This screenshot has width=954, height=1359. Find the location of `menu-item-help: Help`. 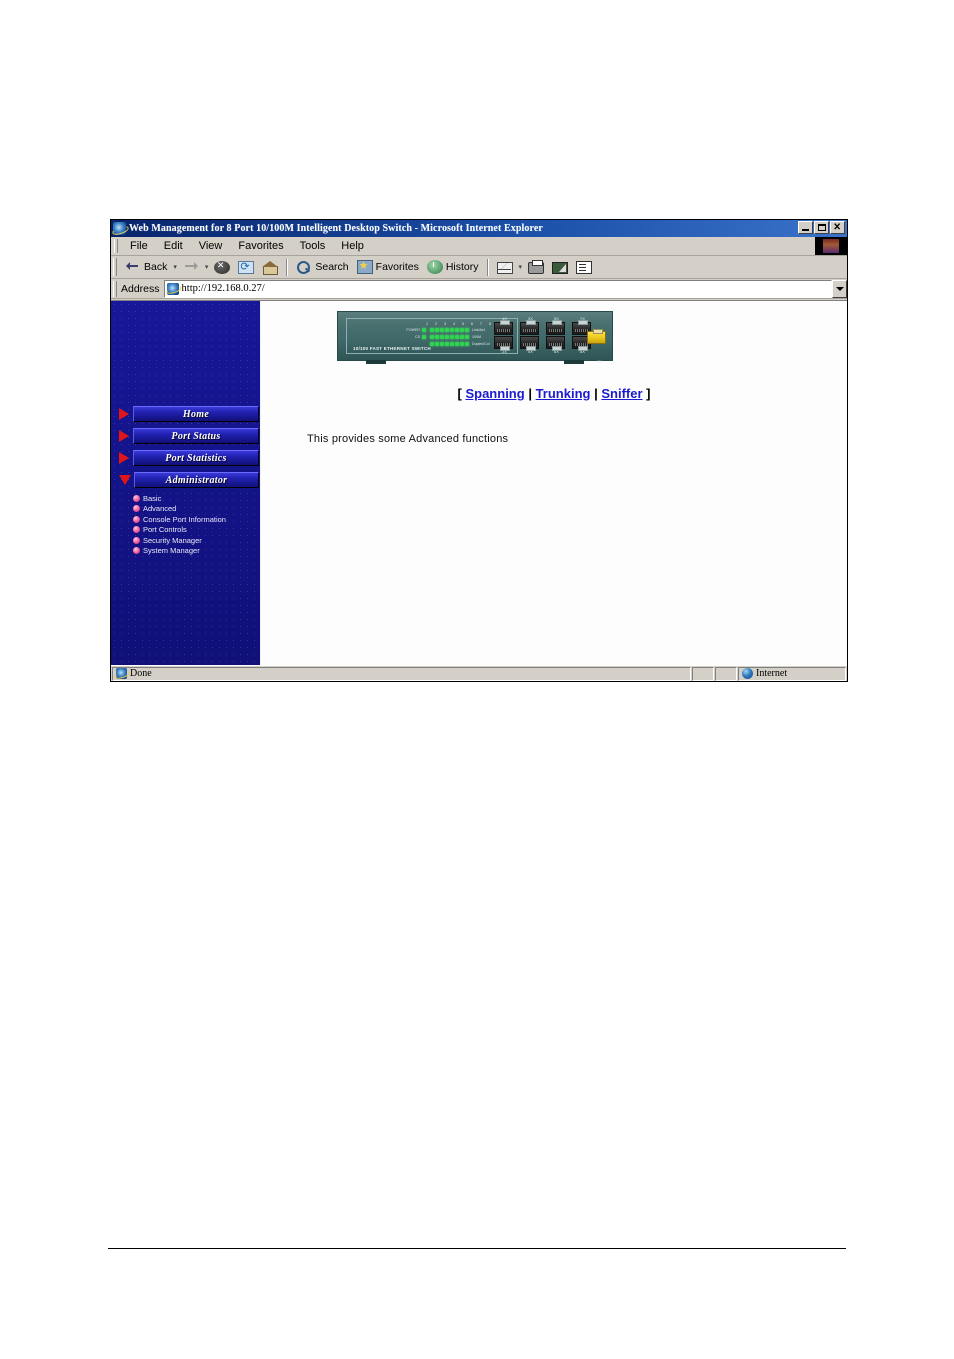

menu-item-help: Help is located at coordinates (352, 246).